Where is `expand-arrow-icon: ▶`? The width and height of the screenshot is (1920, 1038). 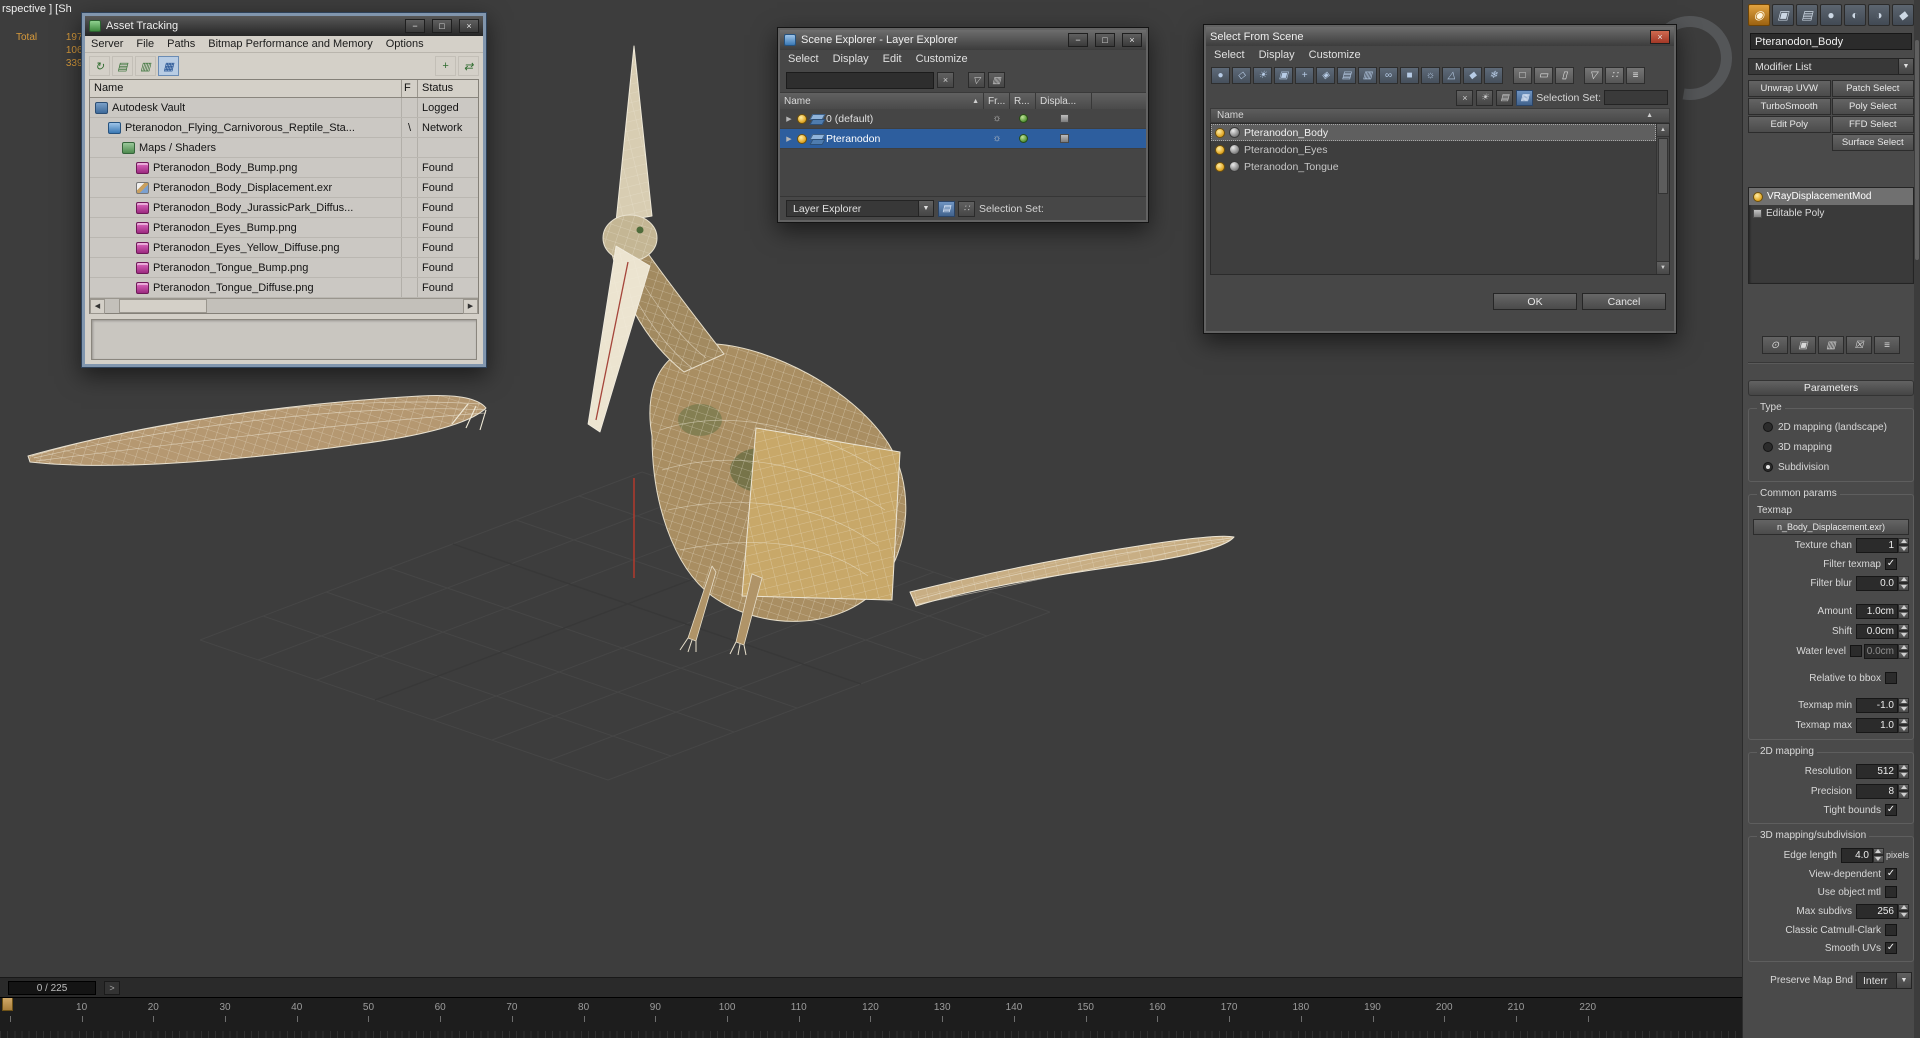 expand-arrow-icon: ▶ is located at coordinates (789, 139).